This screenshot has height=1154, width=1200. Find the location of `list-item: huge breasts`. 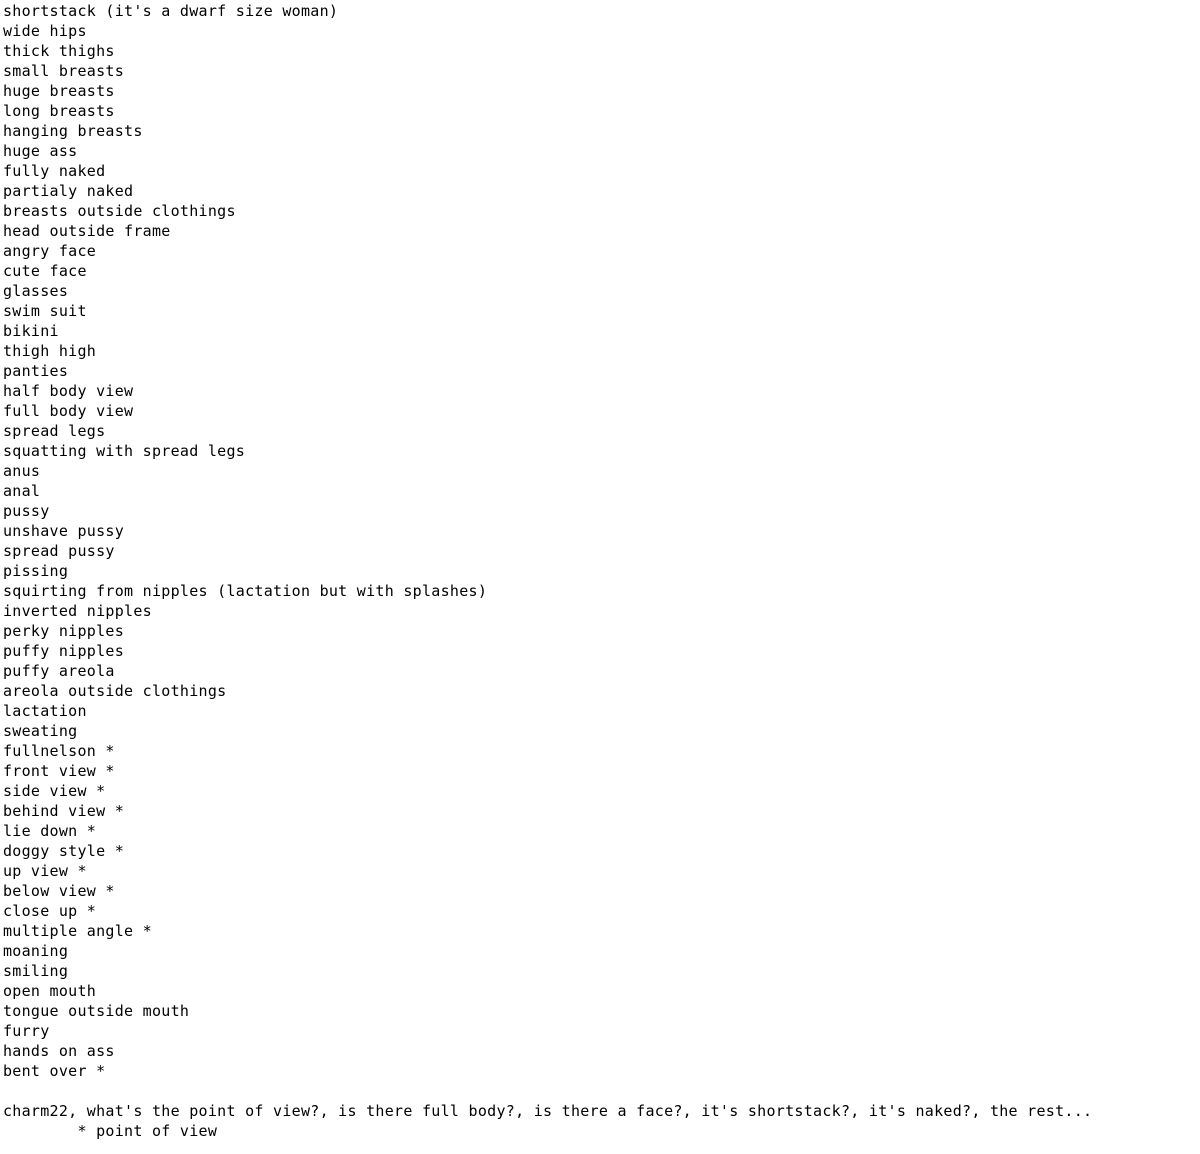

list-item: huge breasts is located at coordinates (59, 91).